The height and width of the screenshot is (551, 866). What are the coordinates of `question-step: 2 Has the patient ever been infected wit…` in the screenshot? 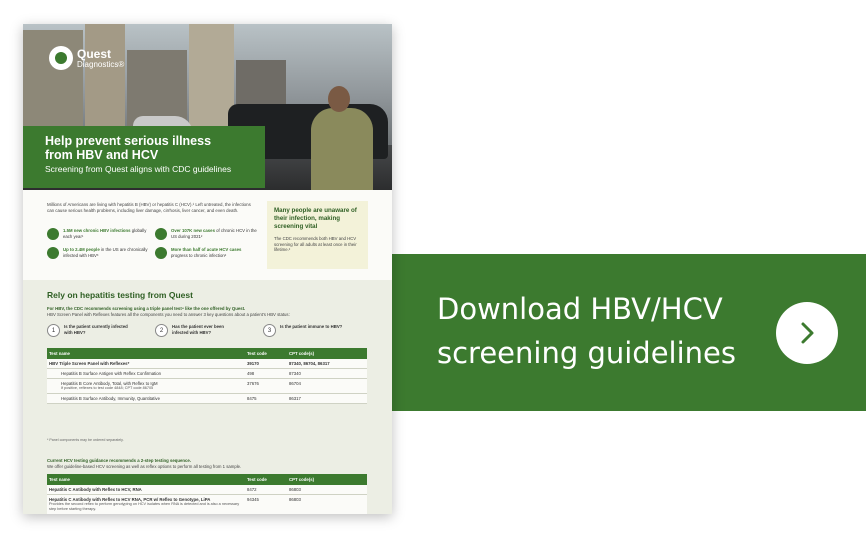 It's located at (198, 330).